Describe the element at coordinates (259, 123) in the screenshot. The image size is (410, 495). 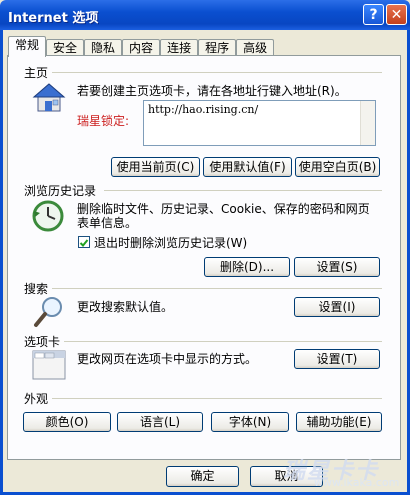
I see `home-url-textarea: http://hao.rising.cn/` at that location.